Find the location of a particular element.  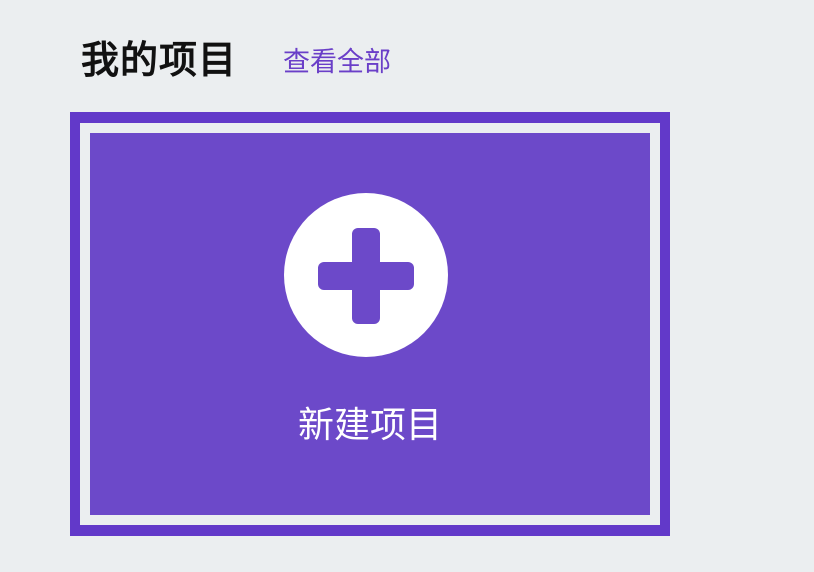

new-project-label: 新建项目 is located at coordinates (370, 425).